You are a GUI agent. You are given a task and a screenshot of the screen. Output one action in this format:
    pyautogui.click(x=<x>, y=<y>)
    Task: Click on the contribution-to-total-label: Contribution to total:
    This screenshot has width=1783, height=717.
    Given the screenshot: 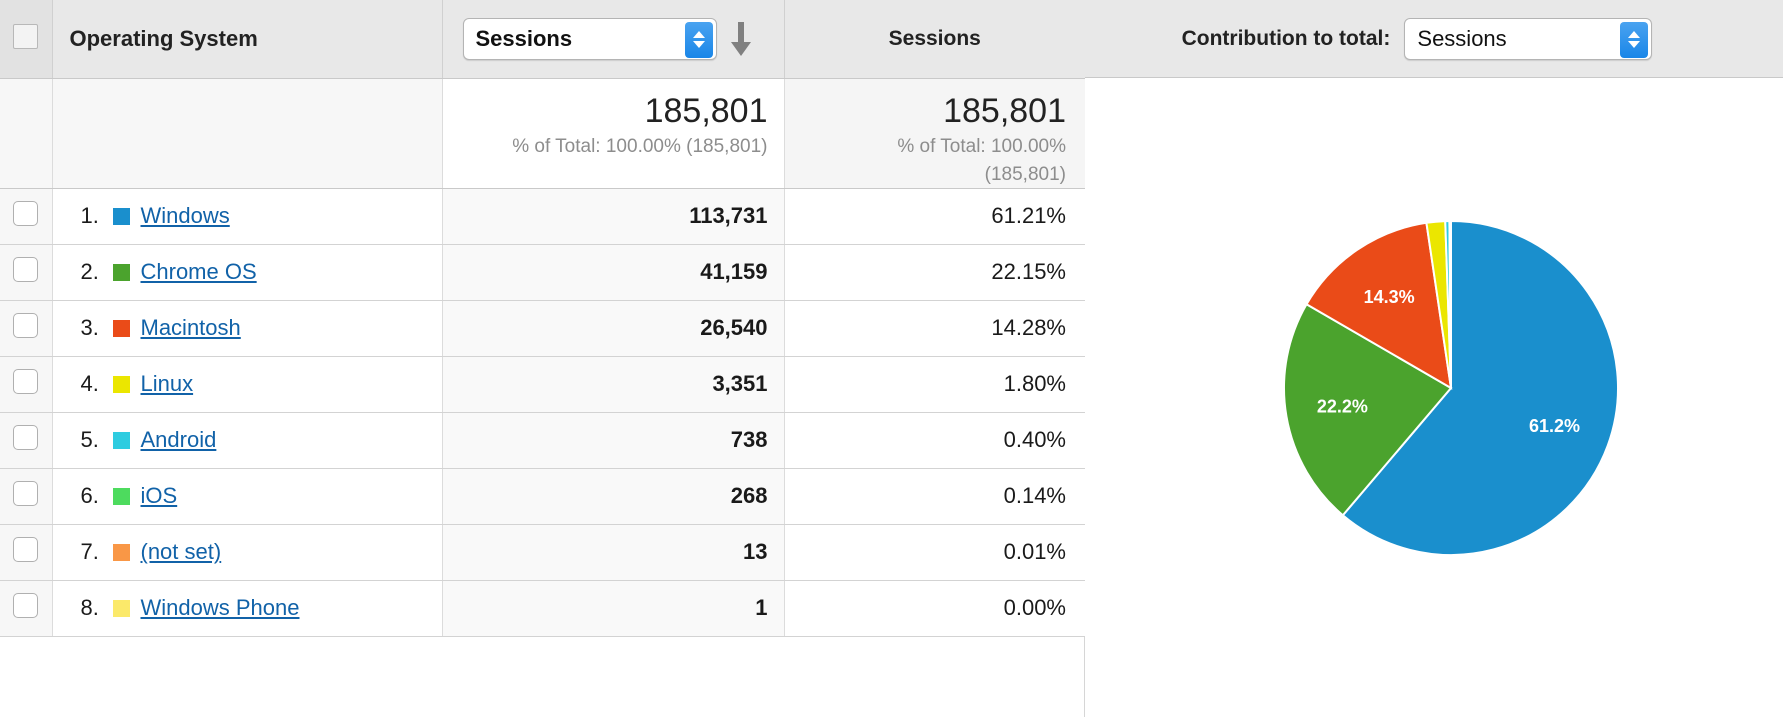 What is the action you would take?
    pyautogui.click(x=1286, y=38)
    